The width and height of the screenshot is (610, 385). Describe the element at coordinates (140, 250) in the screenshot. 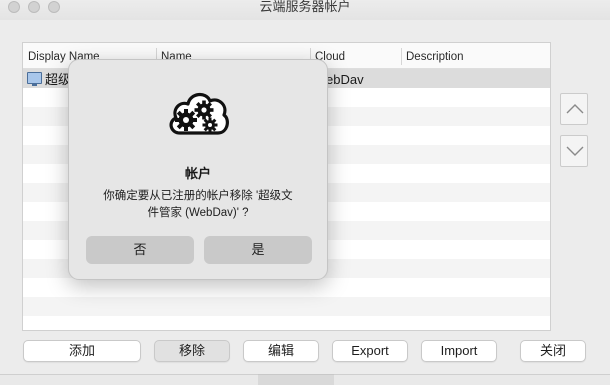

I see `dialog-no-button: 否` at that location.